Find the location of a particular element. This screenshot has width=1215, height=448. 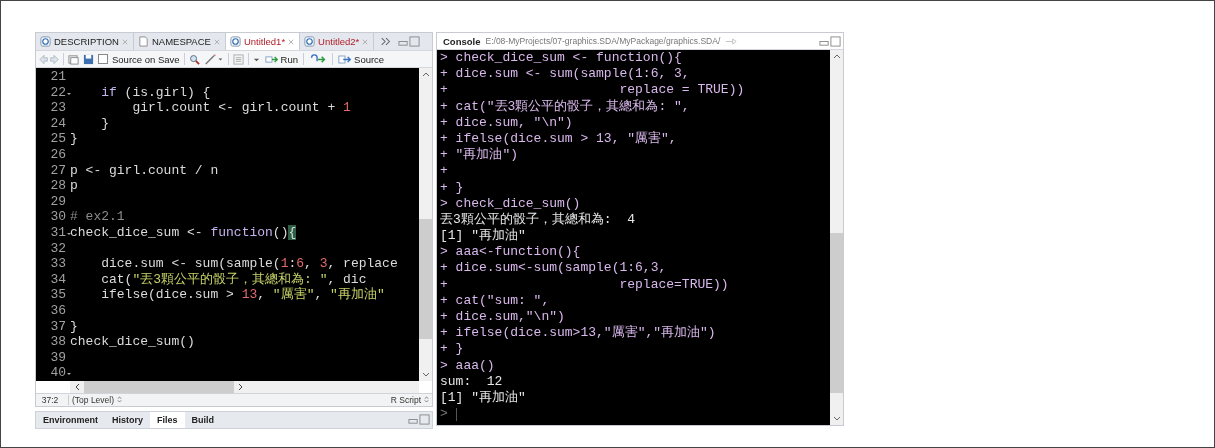

line-number: 23 is located at coordinates (58, 108).